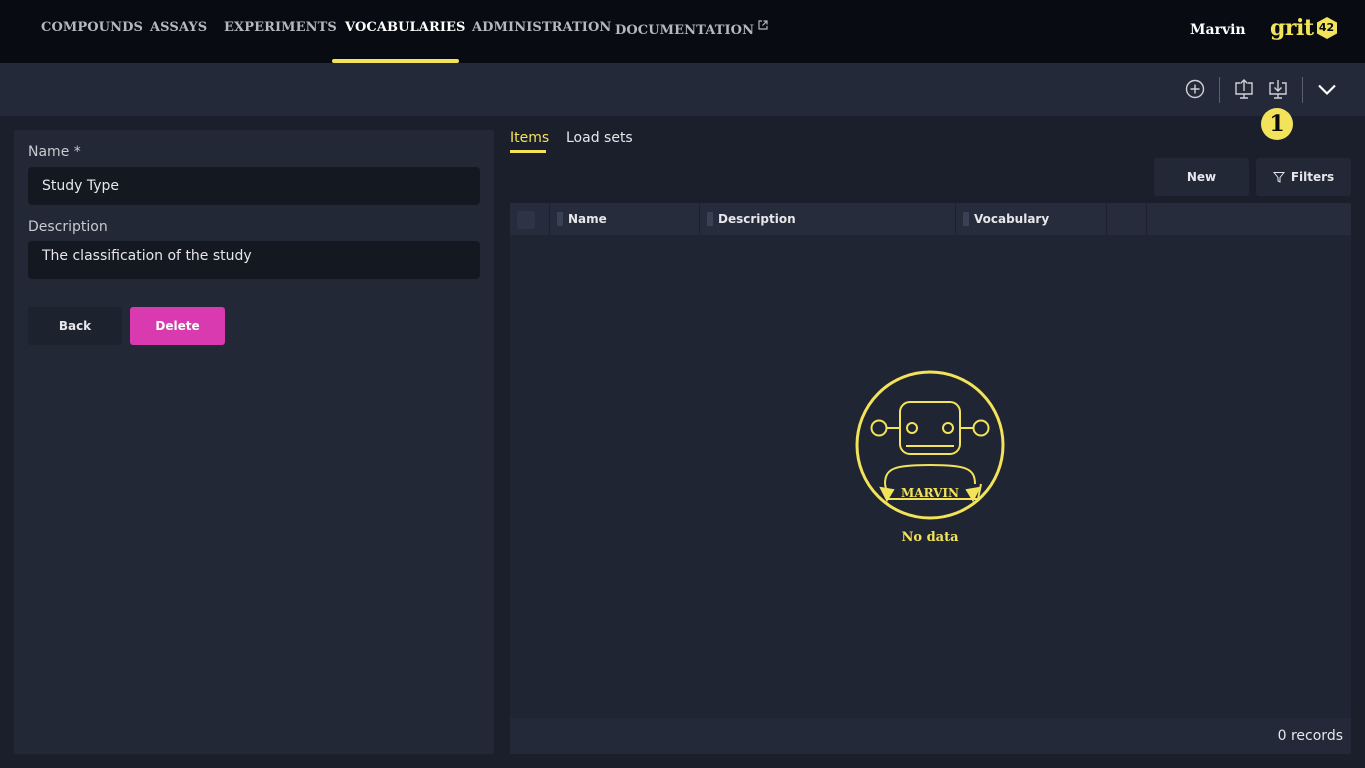 The image size is (1365, 768). Describe the element at coordinates (68, 227) in the screenshot. I see `description-label: Description` at that location.